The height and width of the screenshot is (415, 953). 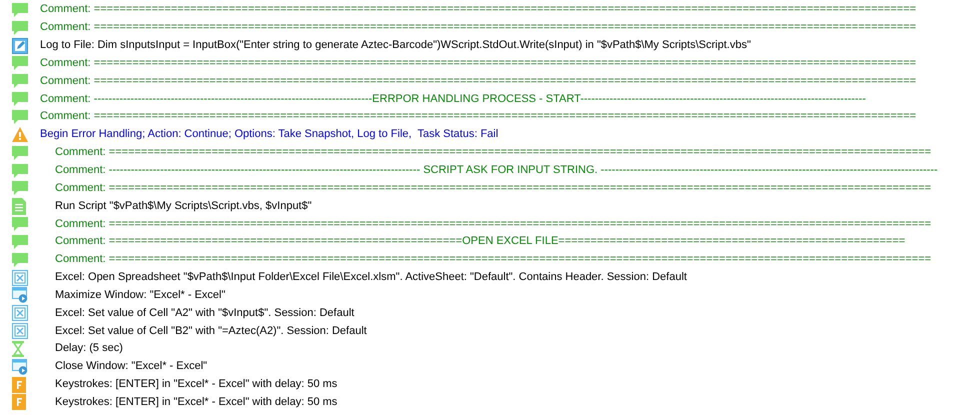 What do you see at coordinates (395, 46) in the screenshot?
I see `step-text: Log to File: Dim sInputsInput = InputBox("Enter string to generate Aztec-Barcode")WScript.StdOut.Write(sInput) in "$vPath$\My Scripts\Script.vbs"` at bounding box center [395, 46].